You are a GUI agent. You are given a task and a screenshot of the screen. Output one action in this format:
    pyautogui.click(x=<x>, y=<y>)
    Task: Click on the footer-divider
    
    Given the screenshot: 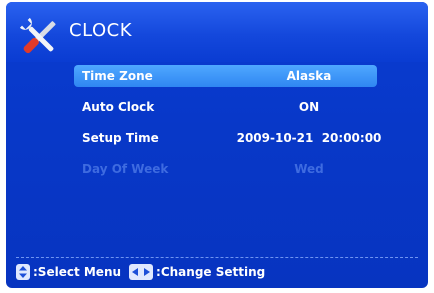 What is the action you would take?
    pyautogui.click(x=217, y=257)
    